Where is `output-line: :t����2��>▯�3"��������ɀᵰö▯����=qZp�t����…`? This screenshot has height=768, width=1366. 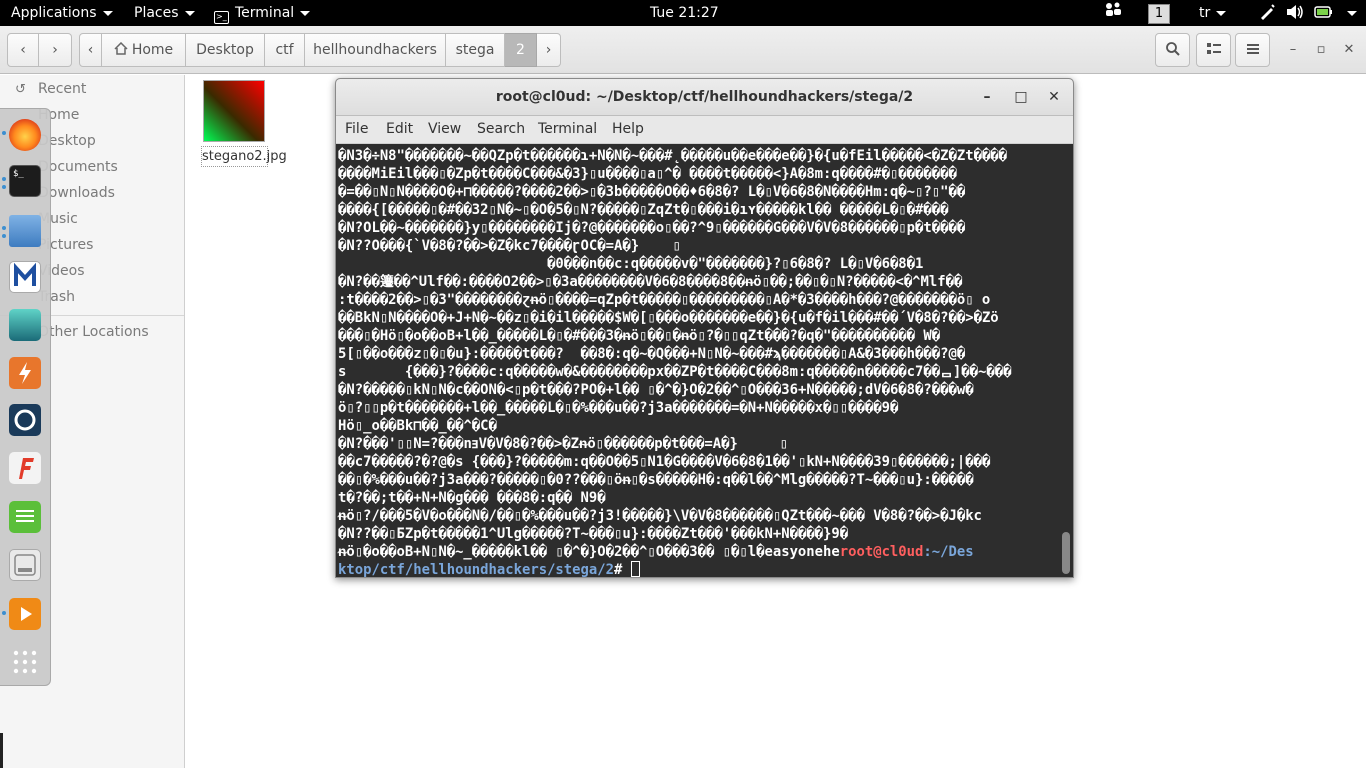
output-line: :t����2��>▯�3"��������ɀᵰö▯����=qZp�t����… is located at coordinates (664, 300).